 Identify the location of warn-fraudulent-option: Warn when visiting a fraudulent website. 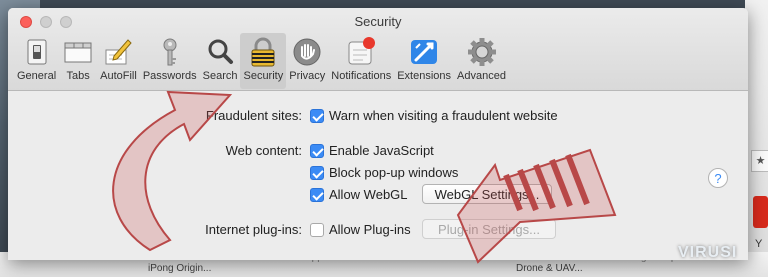
(434, 115).